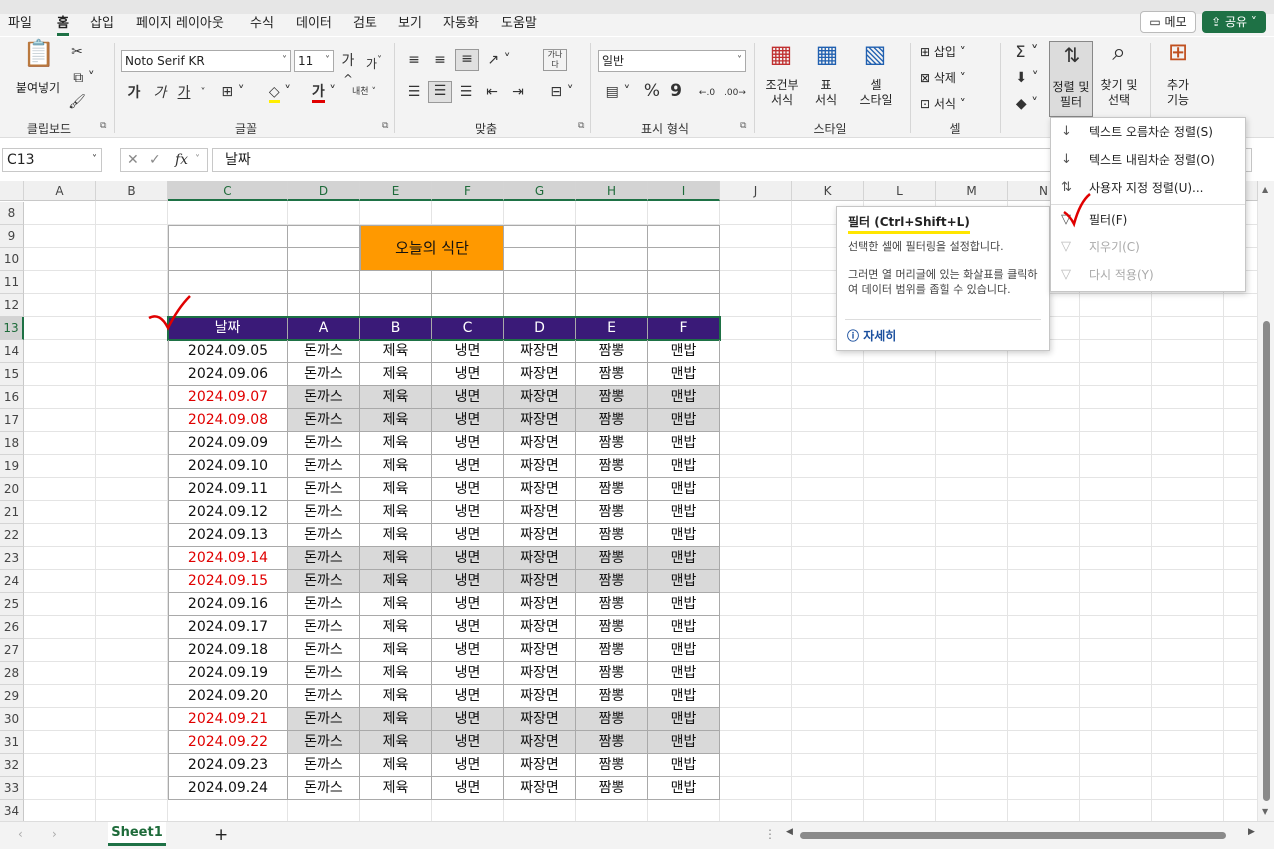  I want to click on date-cell: 2024.09.18, so click(228, 650).